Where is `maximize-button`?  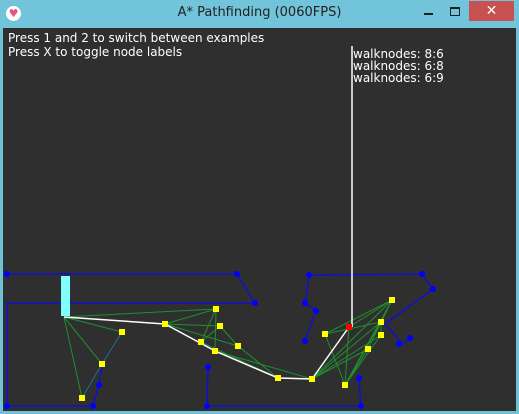 maximize-button is located at coordinates (455, 11).